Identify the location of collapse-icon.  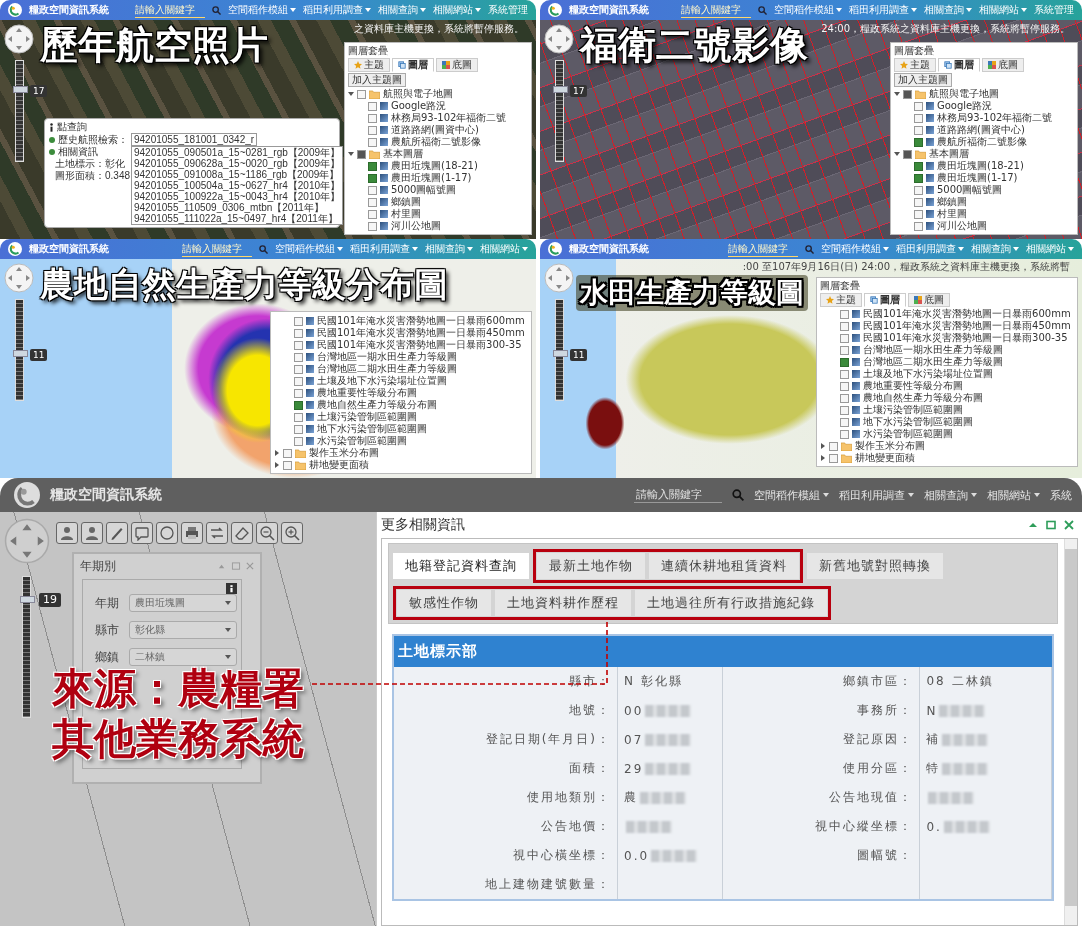
(1033, 525).